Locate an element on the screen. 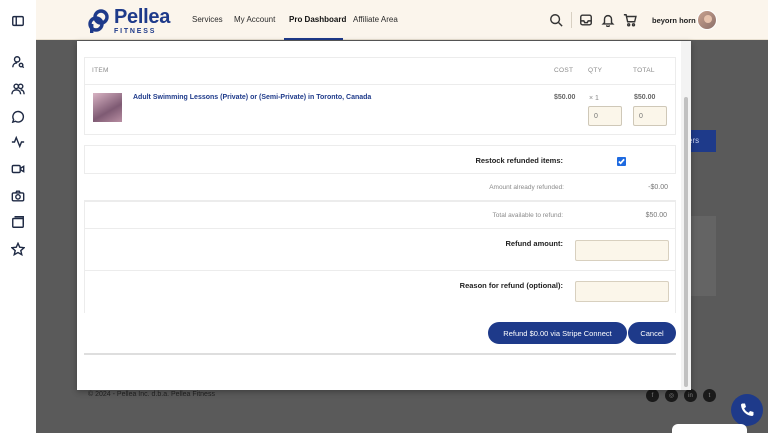 This screenshot has width=768, height=433. cancel-button: Cancel is located at coordinates (652, 333).